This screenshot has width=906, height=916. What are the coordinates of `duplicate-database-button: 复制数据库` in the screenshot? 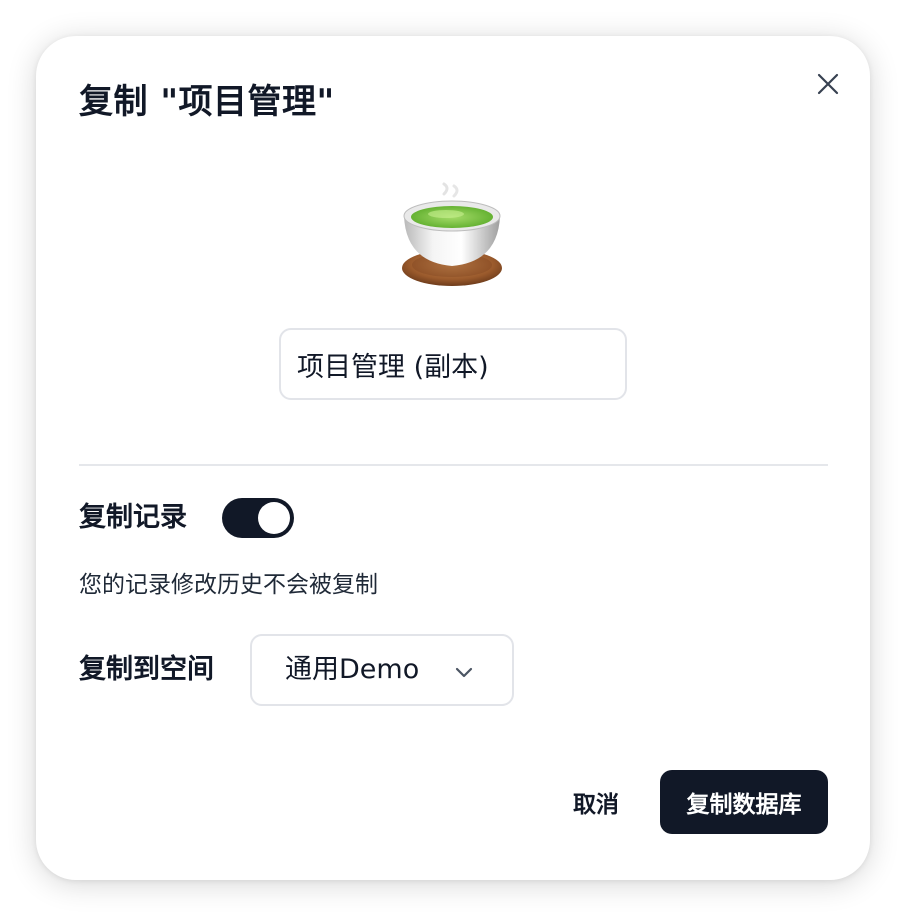 It's located at (744, 802).